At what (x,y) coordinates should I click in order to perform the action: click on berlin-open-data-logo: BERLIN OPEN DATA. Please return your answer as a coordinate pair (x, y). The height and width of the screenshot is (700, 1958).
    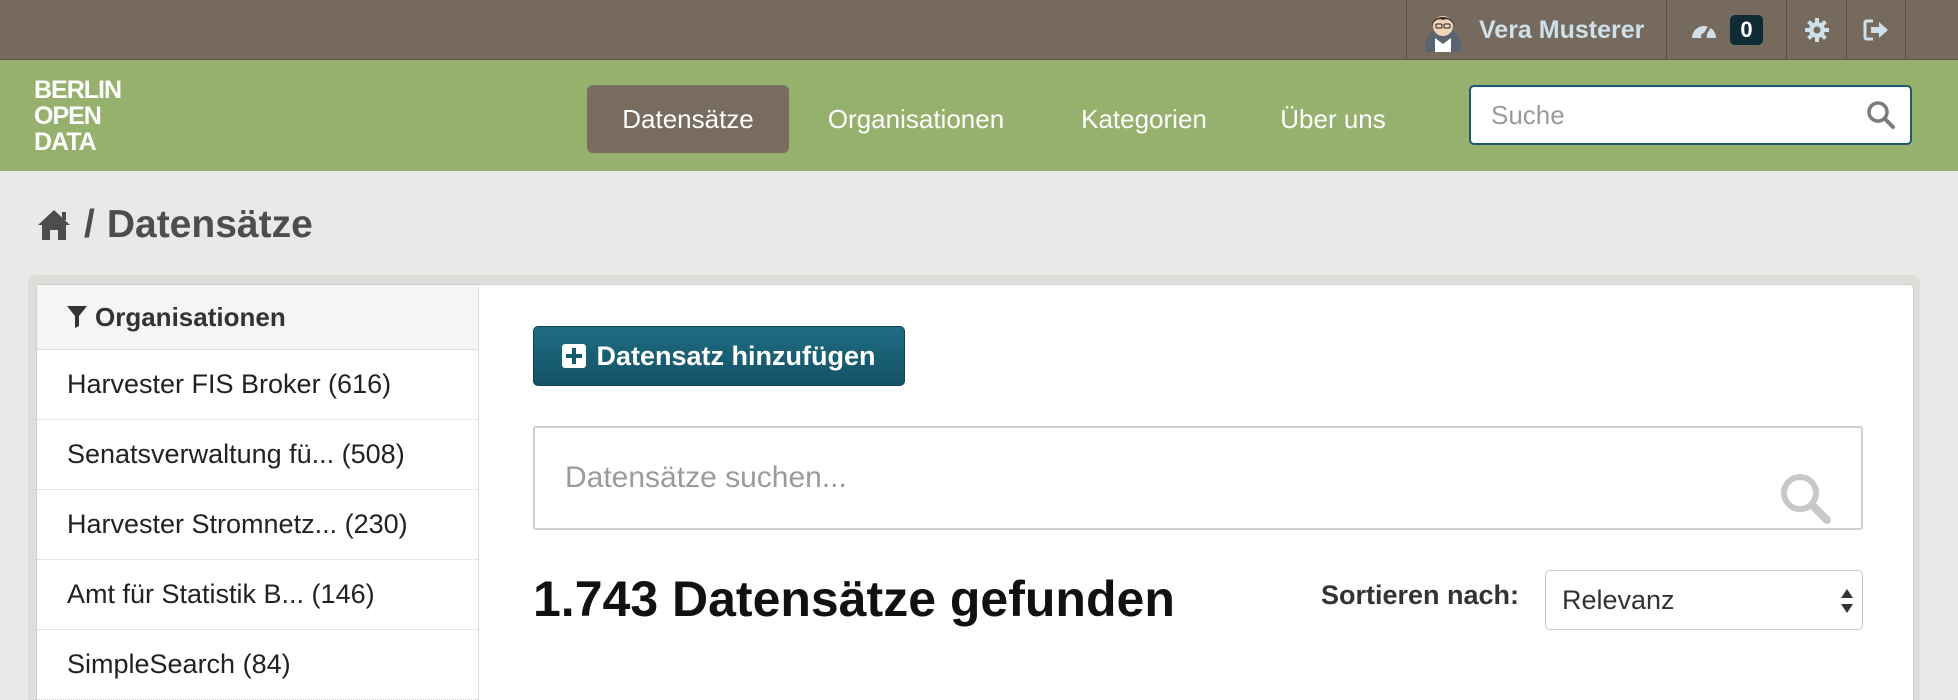
    Looking at the image, I should click on (82, 116).